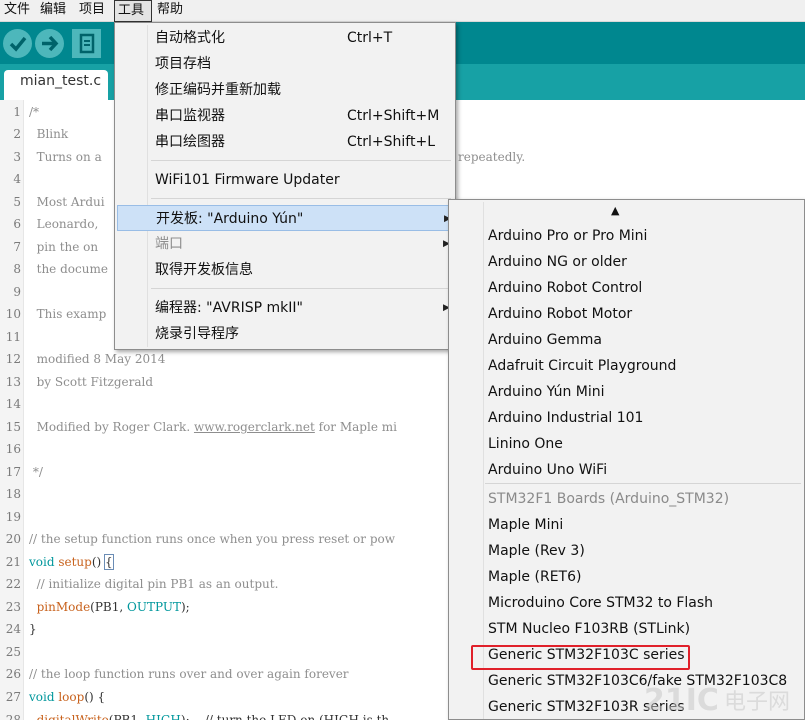  I want to click on line-number: 15, so click(13, 427).